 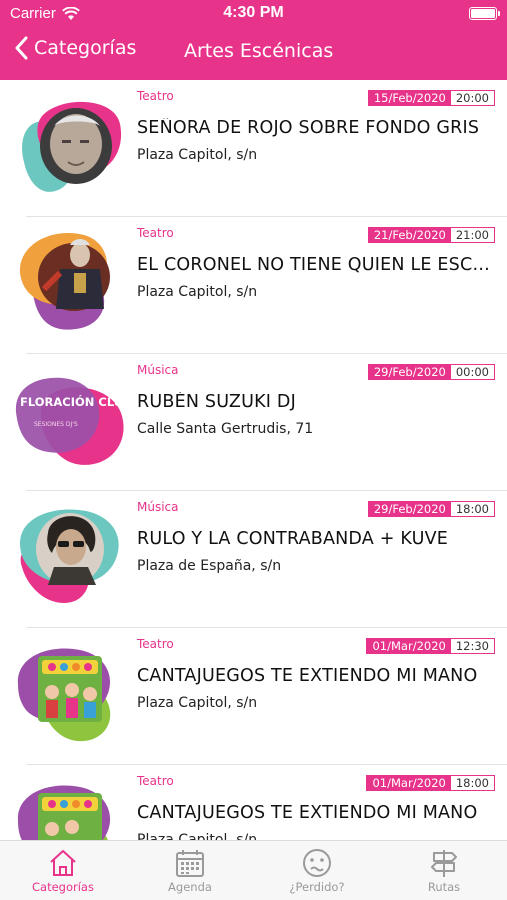 I want to click on event-datetime: 21/Feb/2020 21:00, so click(x=431, y=235).